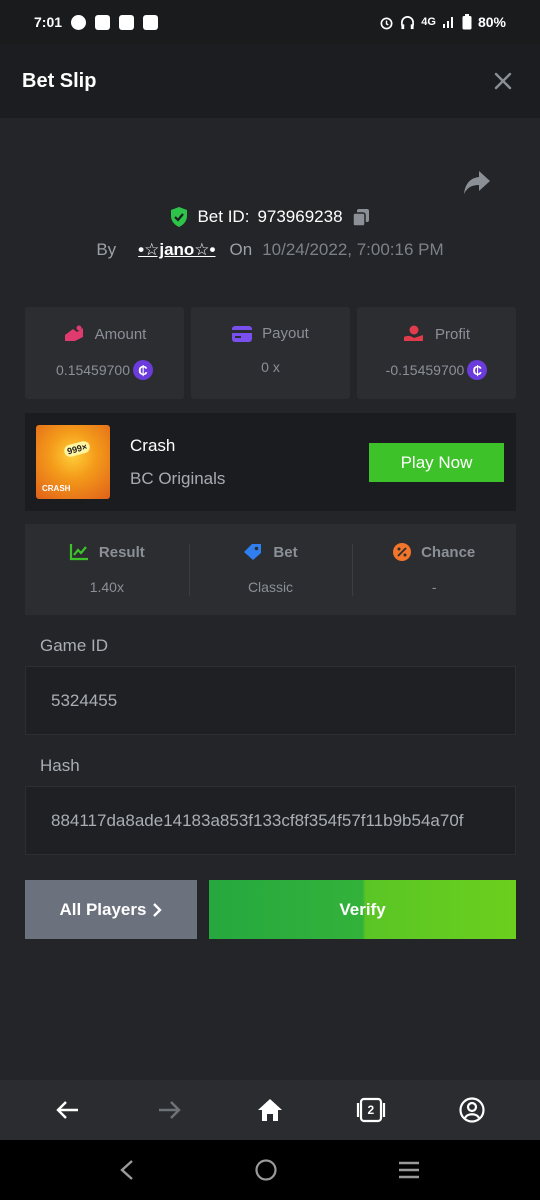 The image size is (540, 1200). Describe the element at coordinates (127, 1170) in the screenshot. I see `nav-back-icon` at that location.